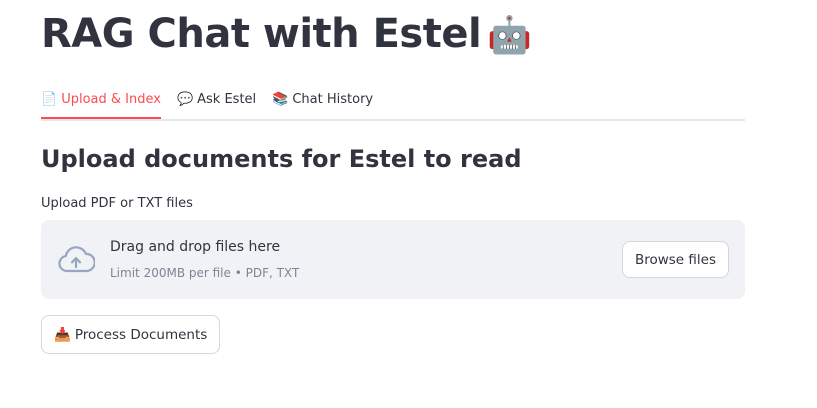 The width and height of the screenshot is (817, 408). What do you see at coordinates (195, 247) in the screenshot?
I see `dropzone-instructions: Drag and drop files here` at bounding box center [195, 247].